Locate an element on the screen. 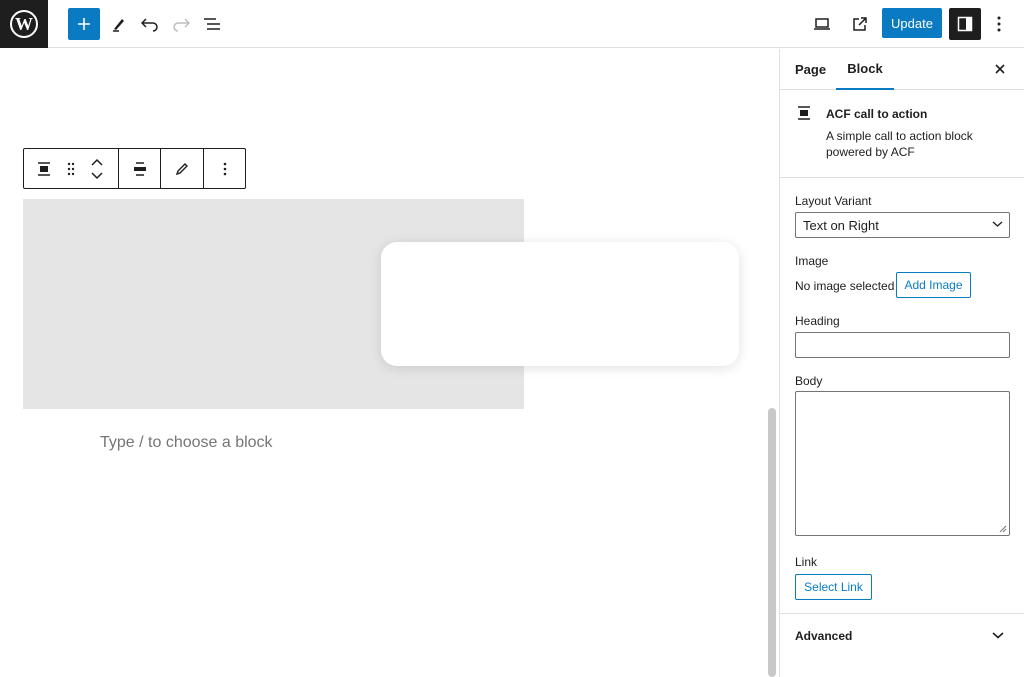  align-button is located at coordinates (139, 168).